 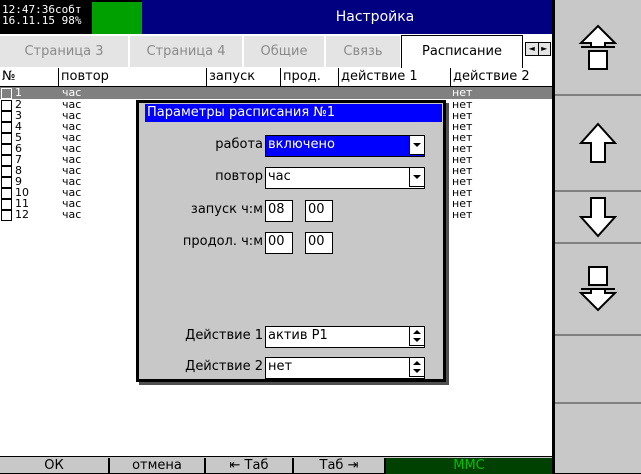 What do you see at coordinates (544, 49) in the screenshot?
I see `tab-scroll-right-icon: ►` at bounding box center [544, 49].